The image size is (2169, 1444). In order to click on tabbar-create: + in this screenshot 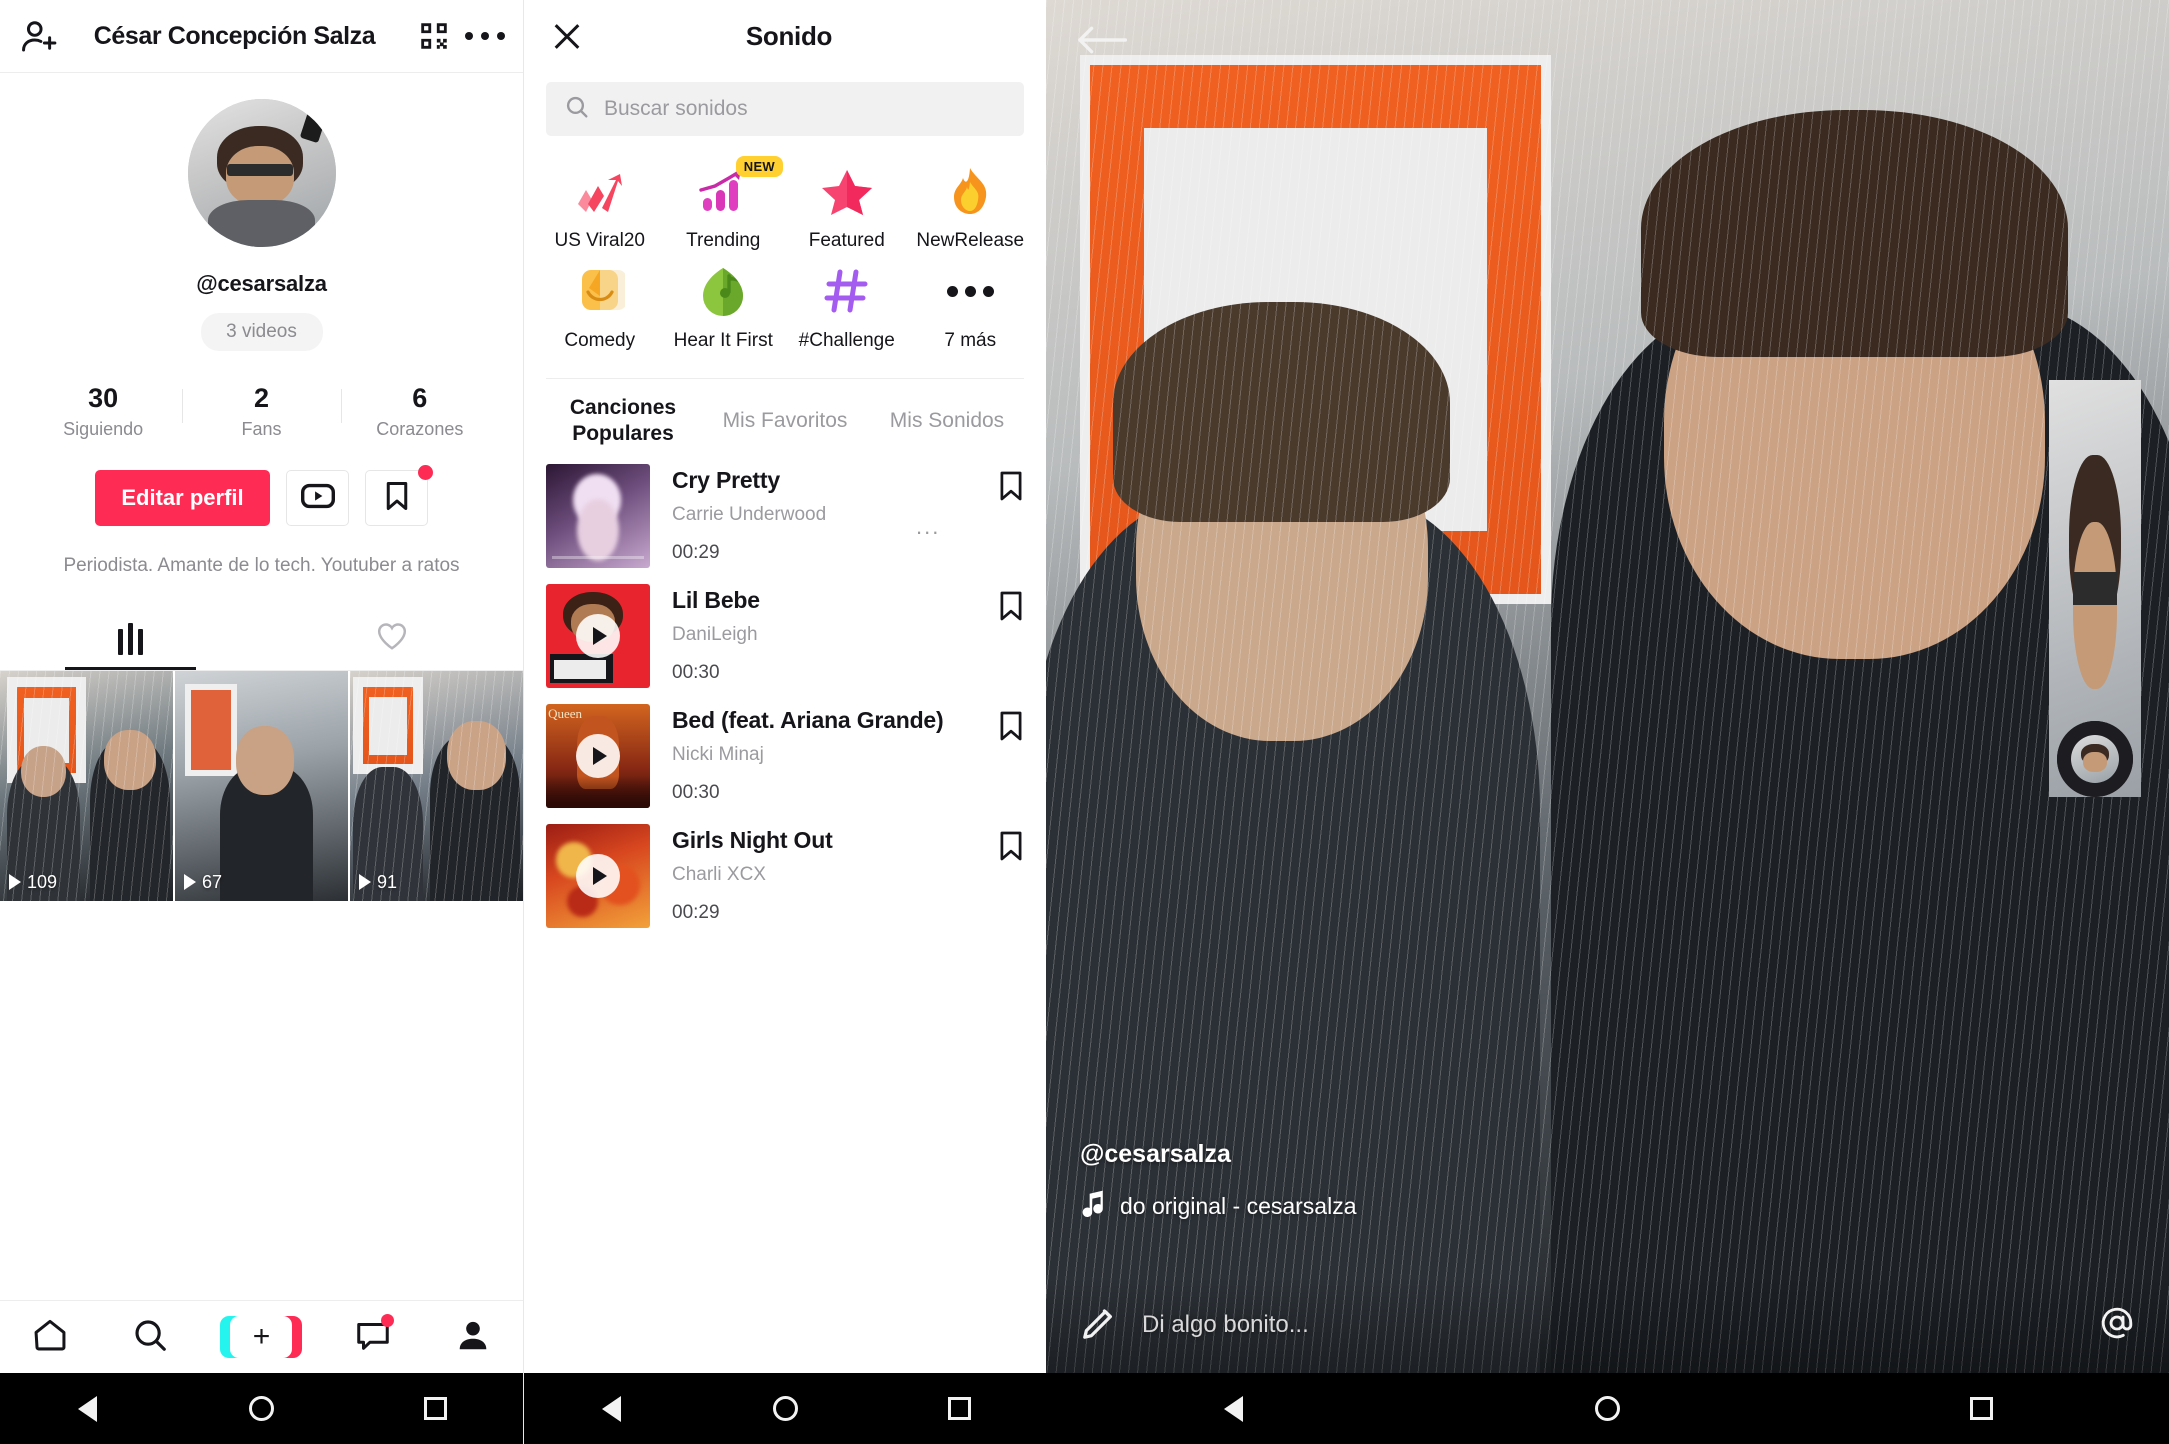, I will do `click(261, 1337)`.